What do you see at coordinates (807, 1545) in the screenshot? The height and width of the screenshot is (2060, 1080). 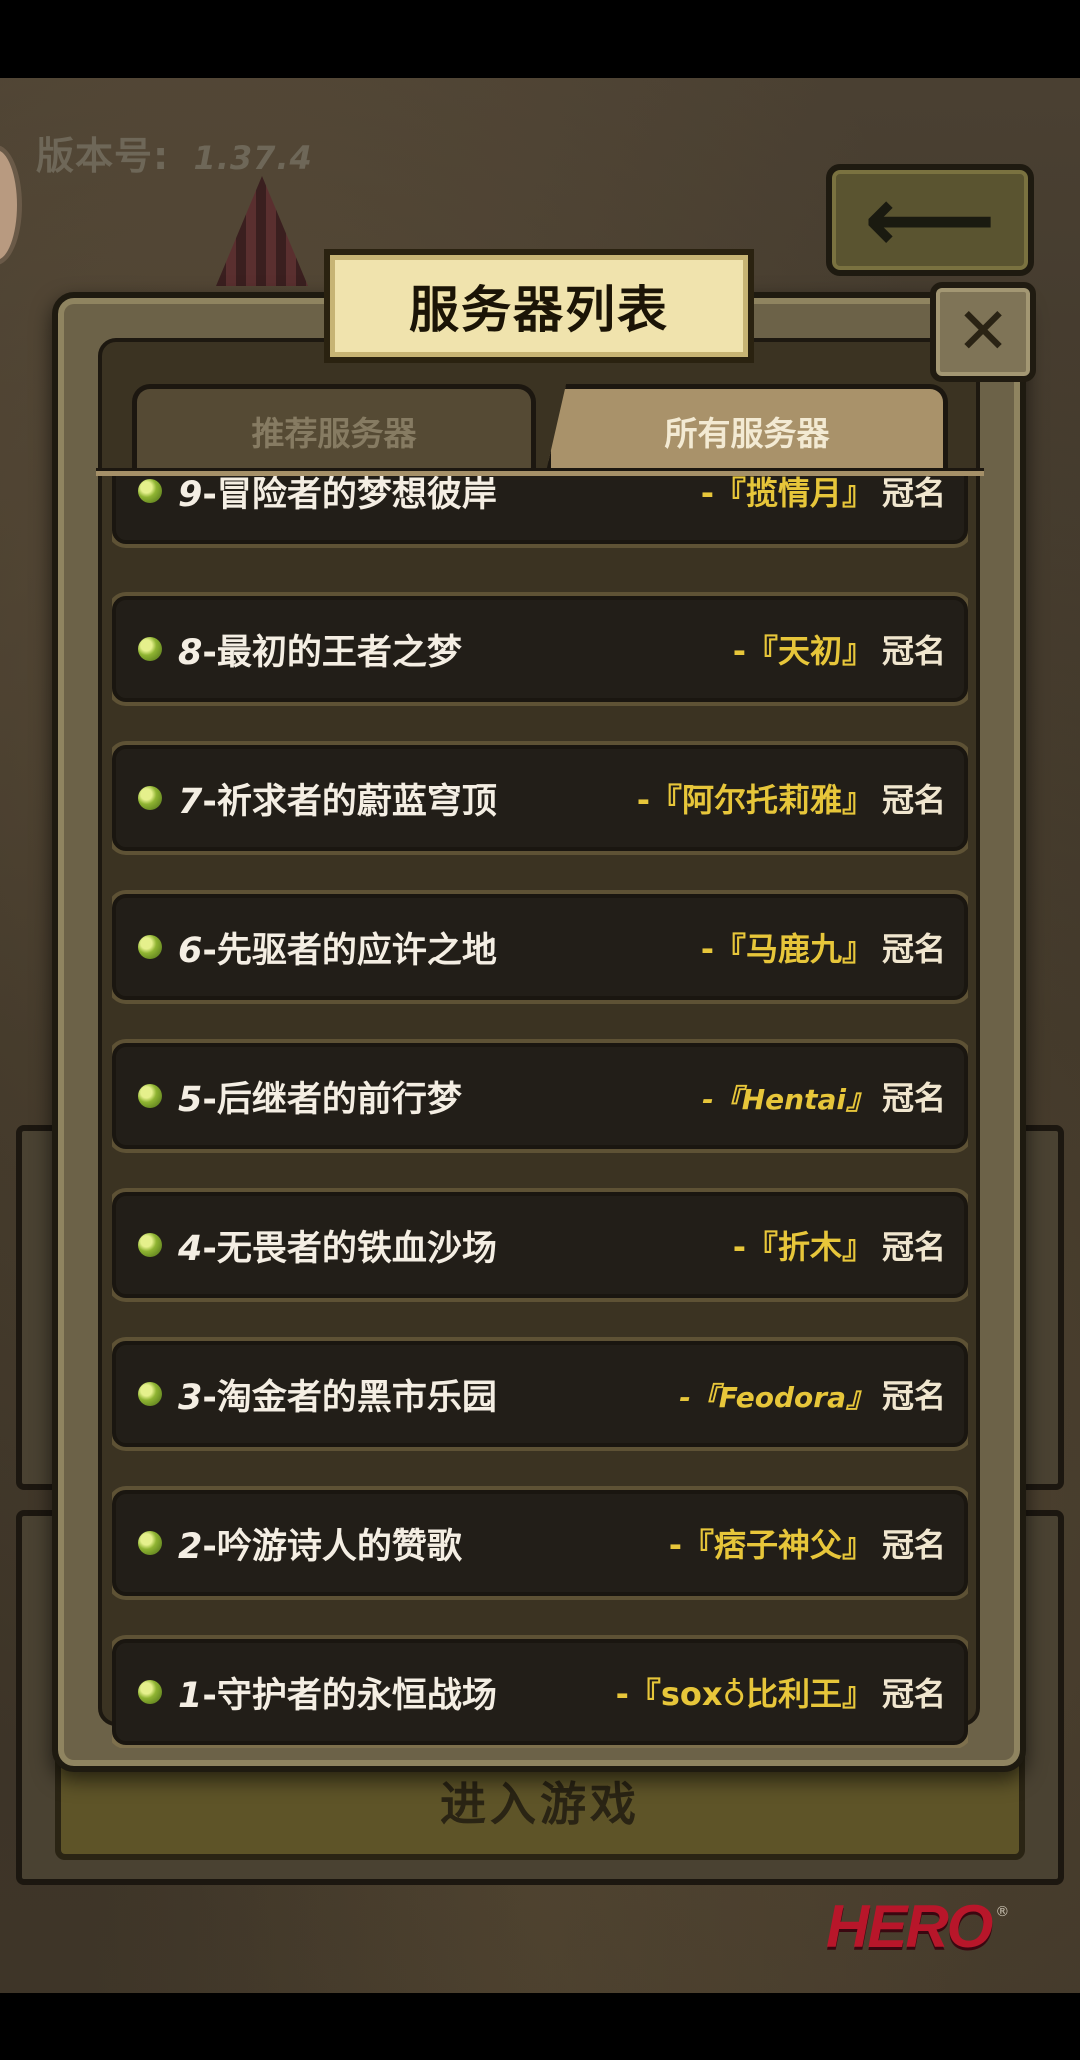 I see `server-champion: -『痞子神父』 冠名` at bounding box center [807, 1545].